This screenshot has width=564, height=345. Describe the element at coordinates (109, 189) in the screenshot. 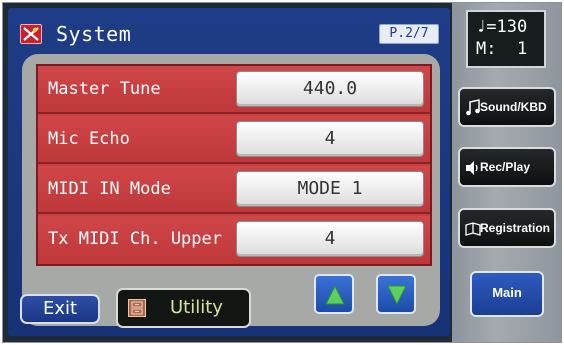

I see `param-label: MIDI IN Mode` at that location.